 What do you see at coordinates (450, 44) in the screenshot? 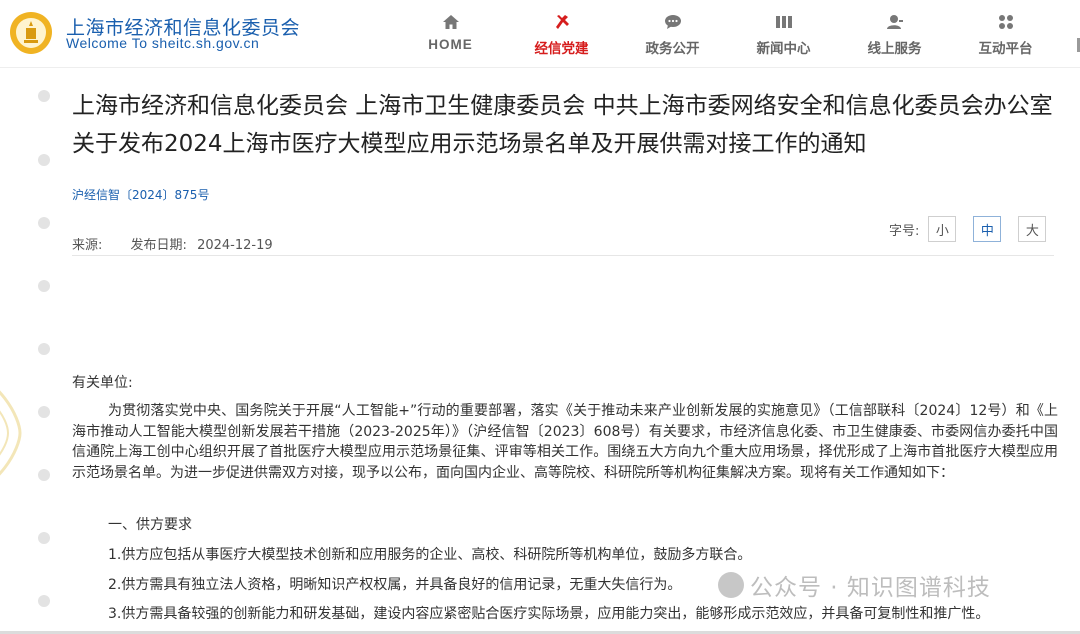
I see `nav-item-label: HOME` at bounding box center [450, 44].